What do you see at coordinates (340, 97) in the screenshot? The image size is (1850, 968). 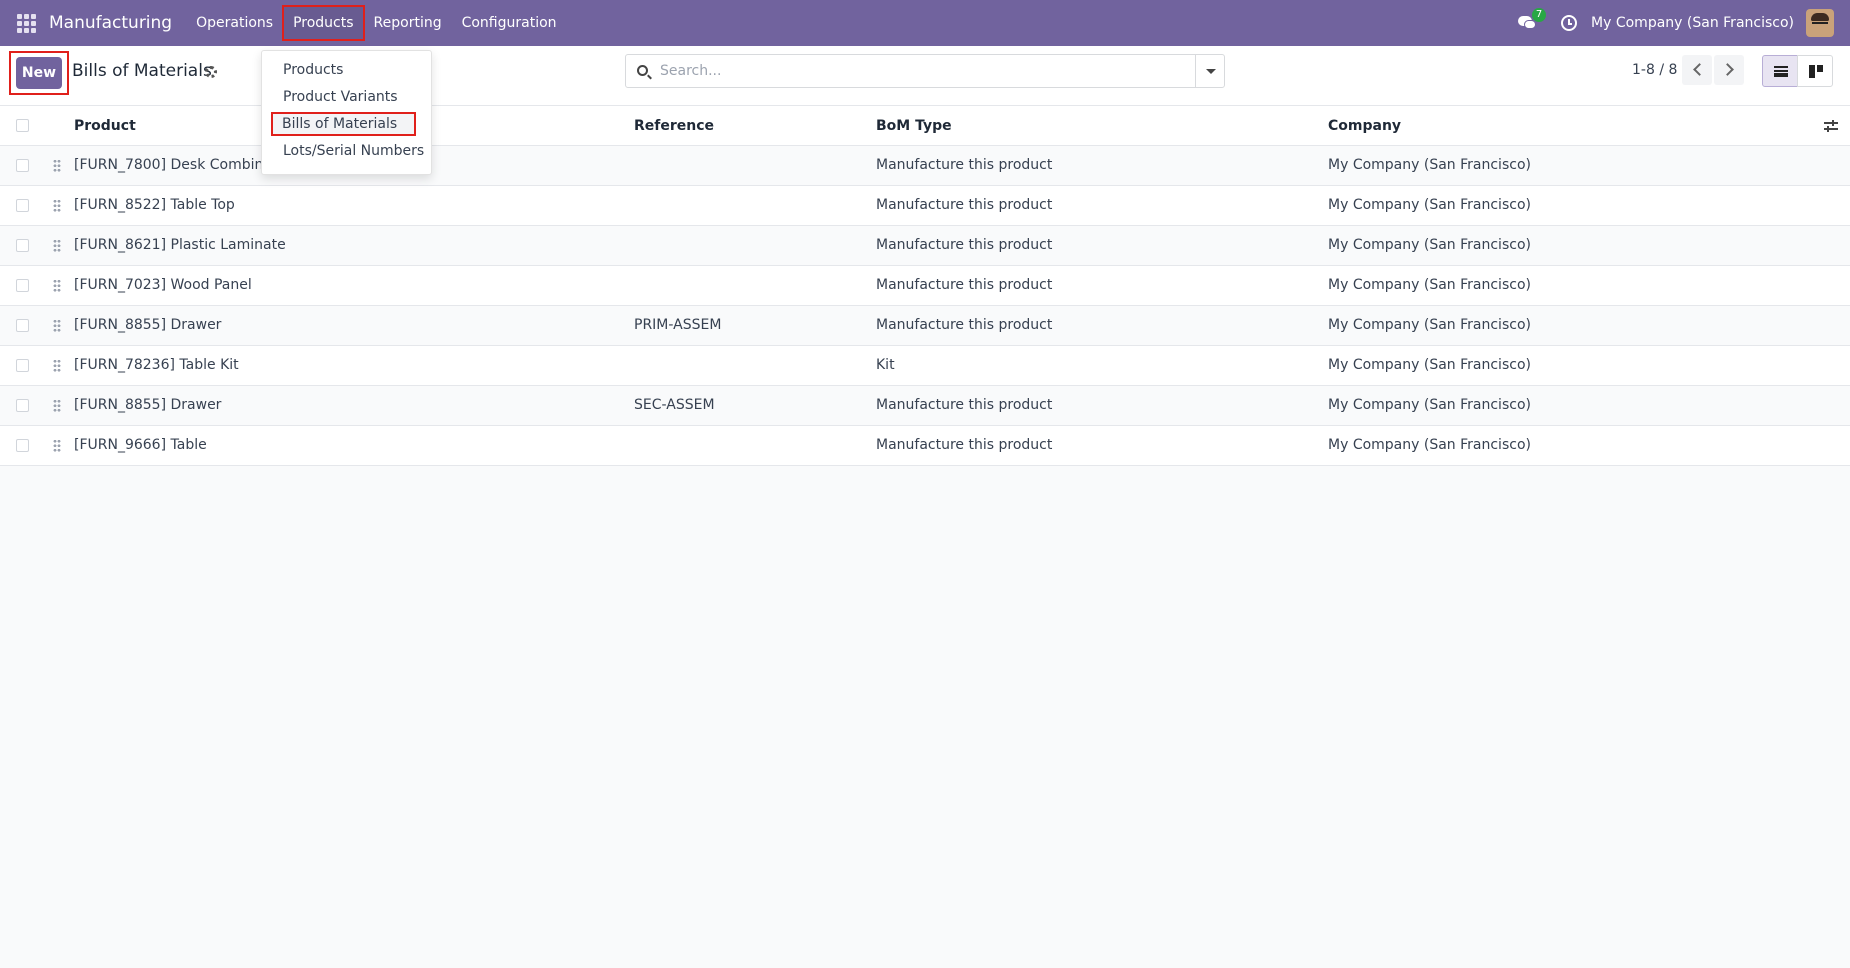 I see `dropdown-item-product-variants: Product Variants` at bounding box center [340, 97].